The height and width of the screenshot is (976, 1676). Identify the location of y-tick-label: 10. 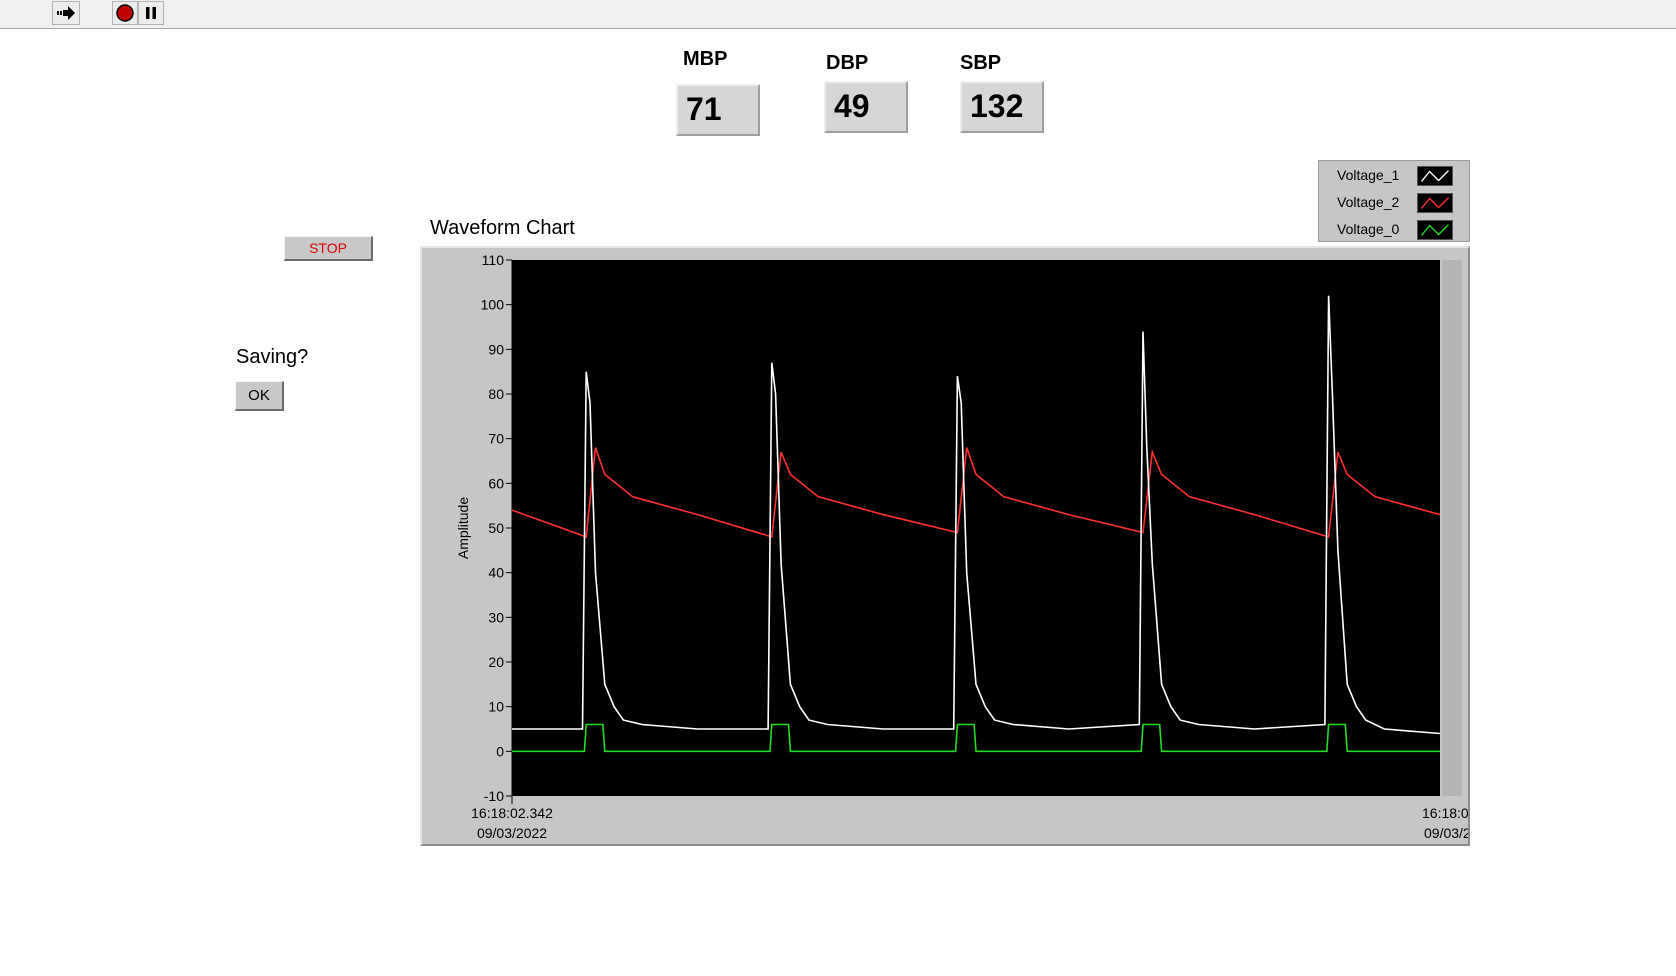
(496, 707).